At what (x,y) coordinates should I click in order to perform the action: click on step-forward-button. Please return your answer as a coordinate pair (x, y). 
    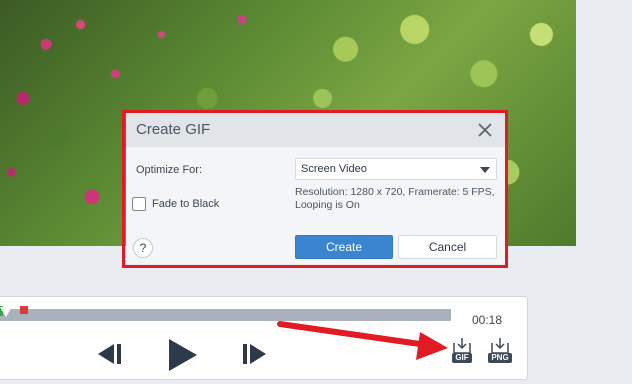
    Looking at the image, I should click on (255, 354).